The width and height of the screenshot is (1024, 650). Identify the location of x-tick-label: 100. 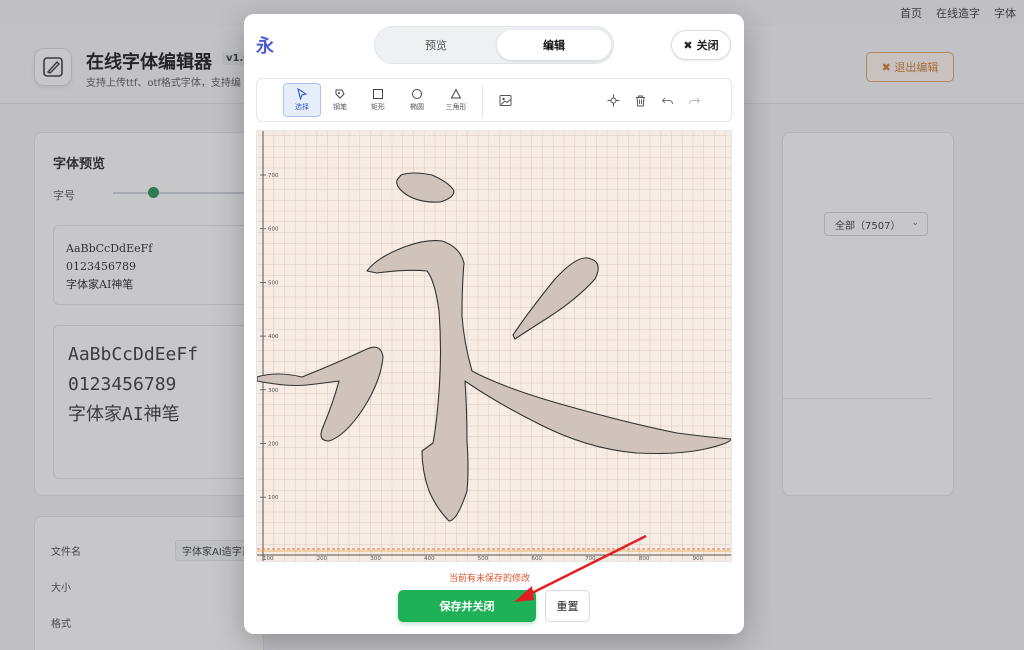
(268, 558).